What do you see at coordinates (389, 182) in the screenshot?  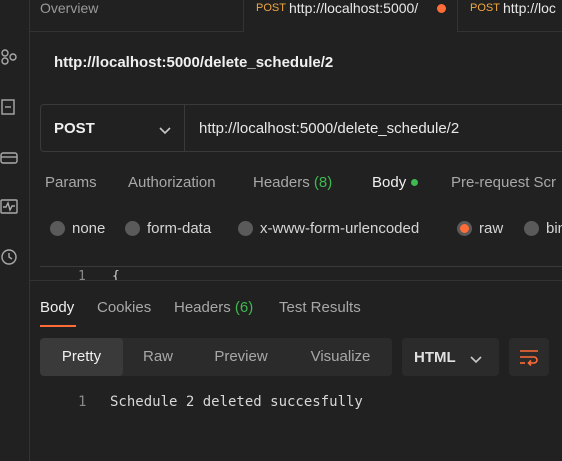 I see `tab-body-label: Body` at bounding box center [389, 182].